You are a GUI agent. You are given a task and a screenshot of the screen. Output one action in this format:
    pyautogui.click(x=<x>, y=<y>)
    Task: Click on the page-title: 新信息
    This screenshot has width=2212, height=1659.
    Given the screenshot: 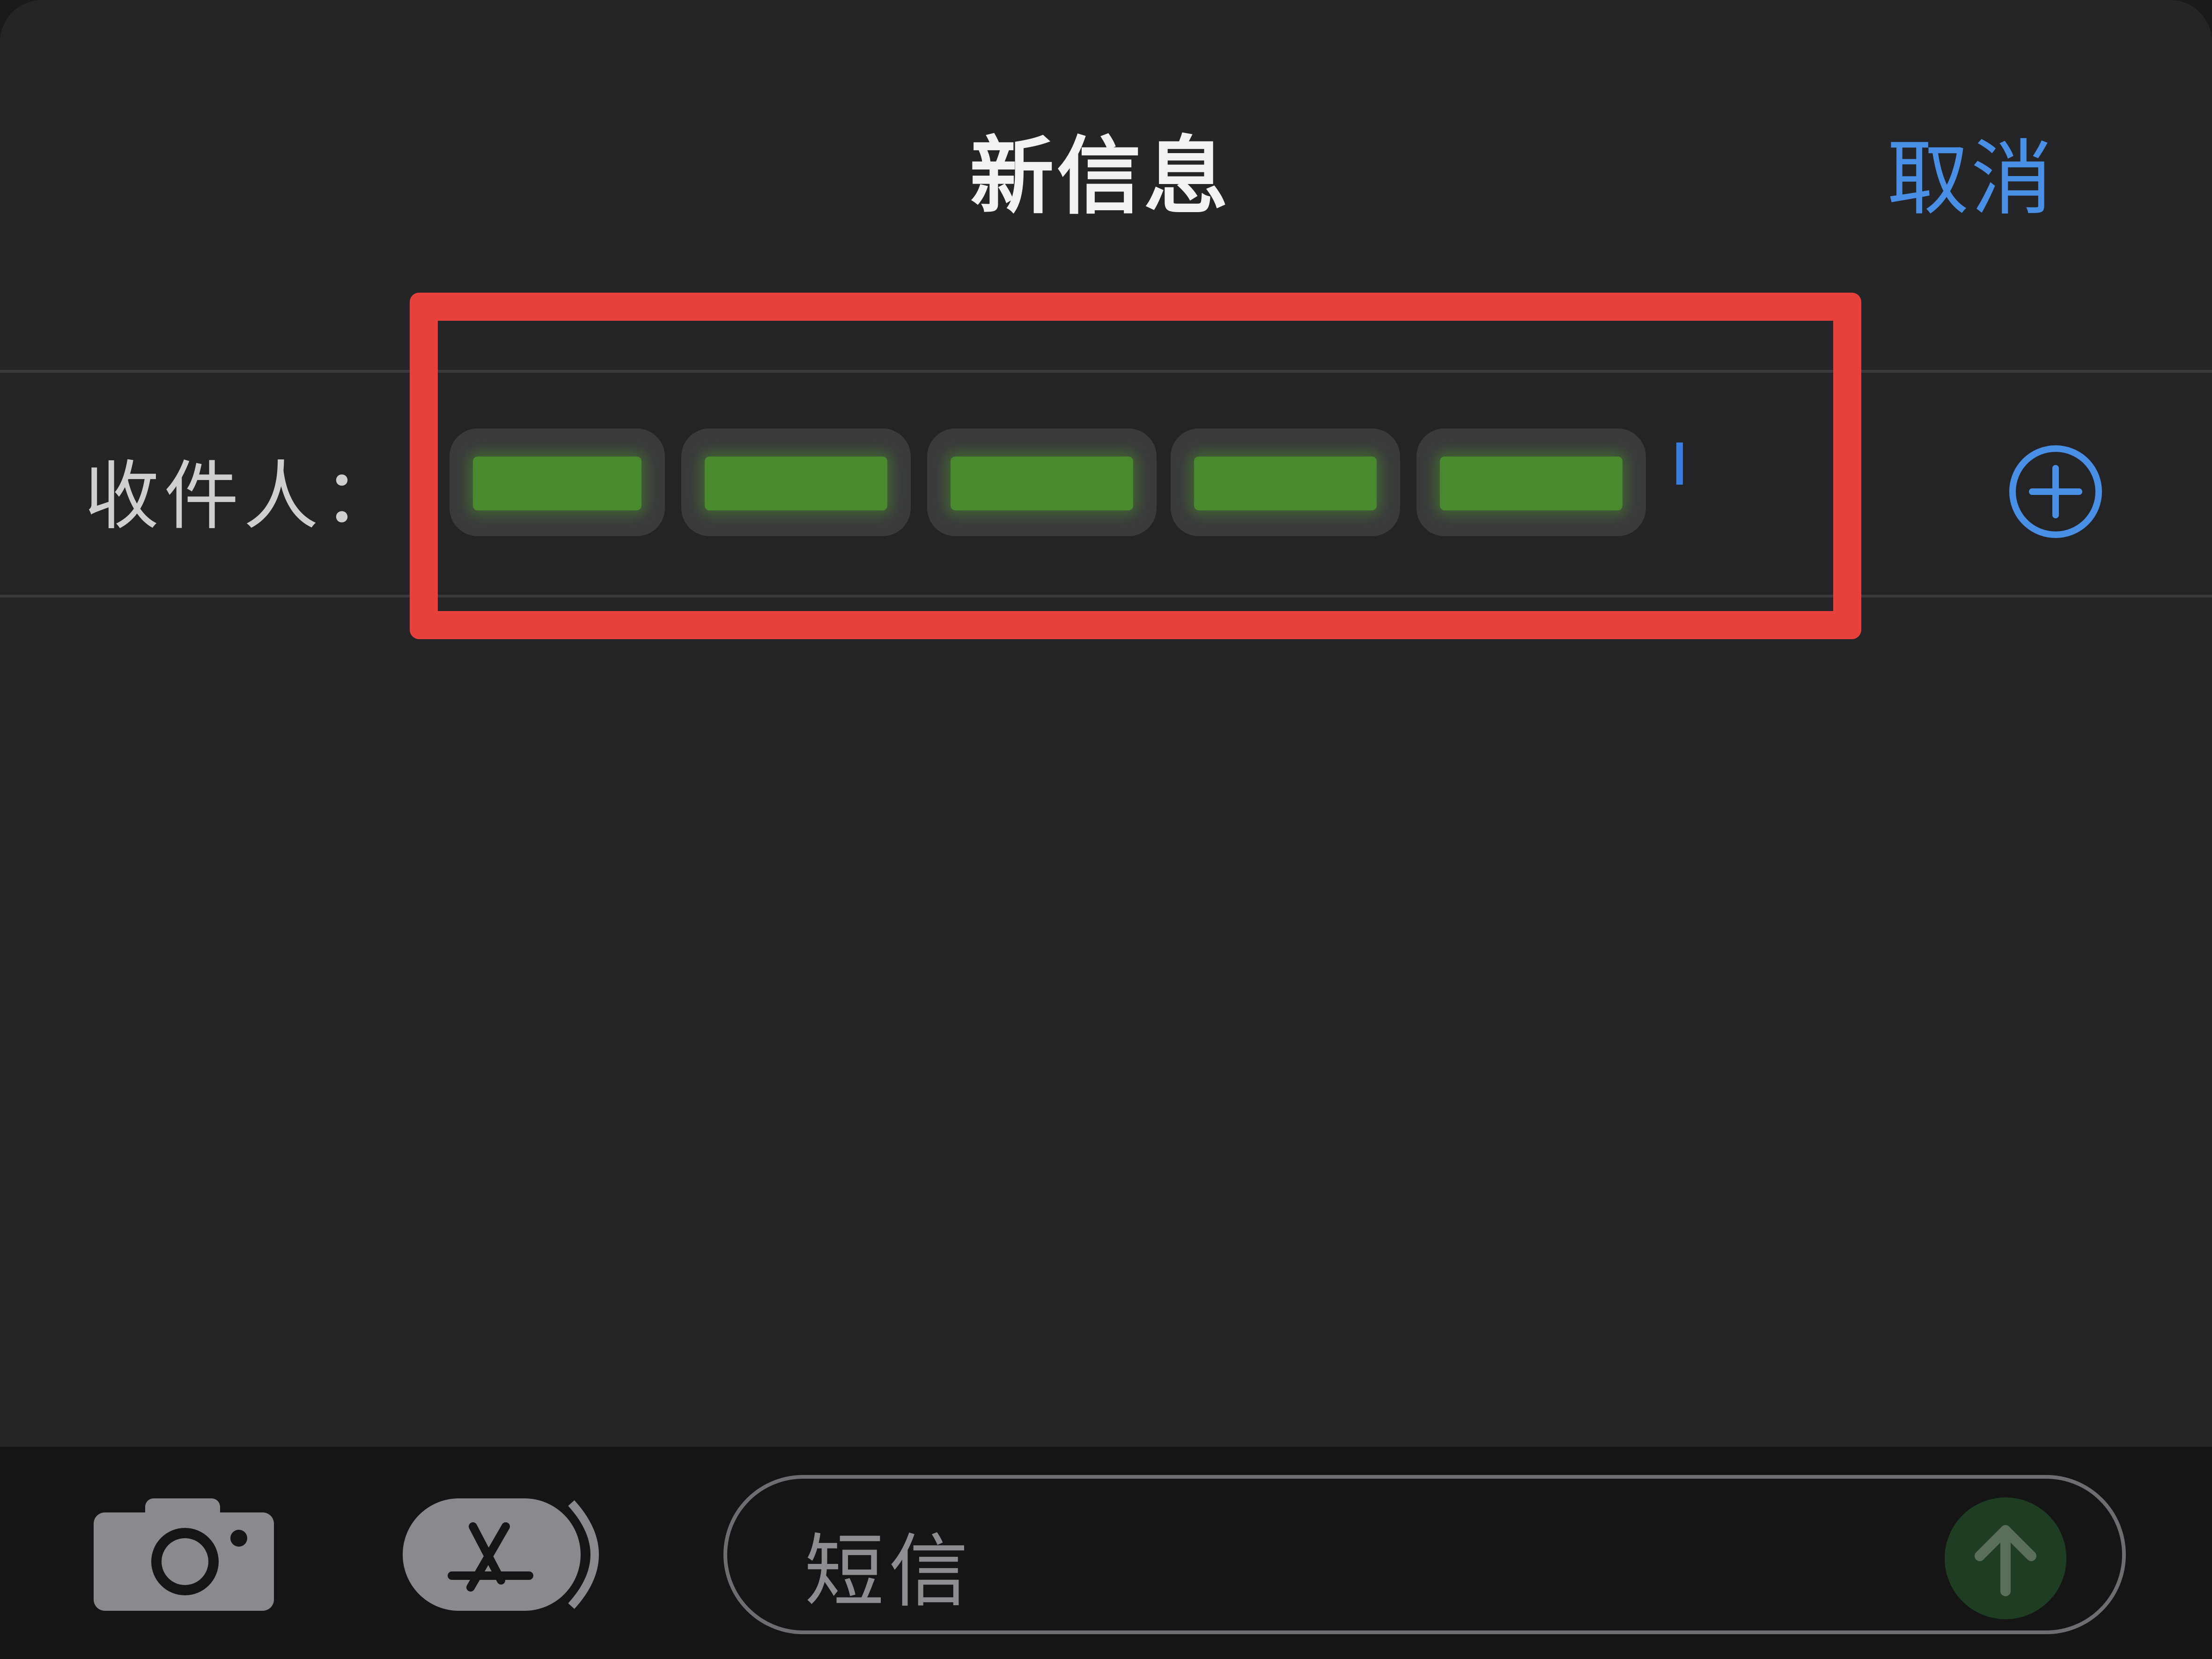 What is the action you would take?
    pyautogui.click(x=1100, y=177)
    